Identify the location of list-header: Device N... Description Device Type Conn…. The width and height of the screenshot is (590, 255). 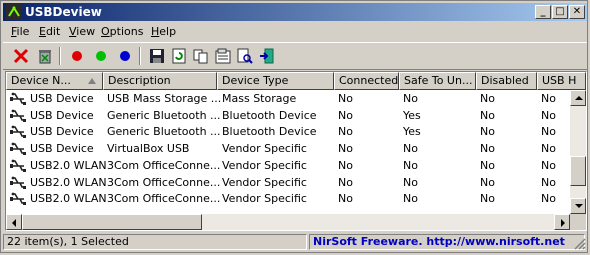
(296, 81).